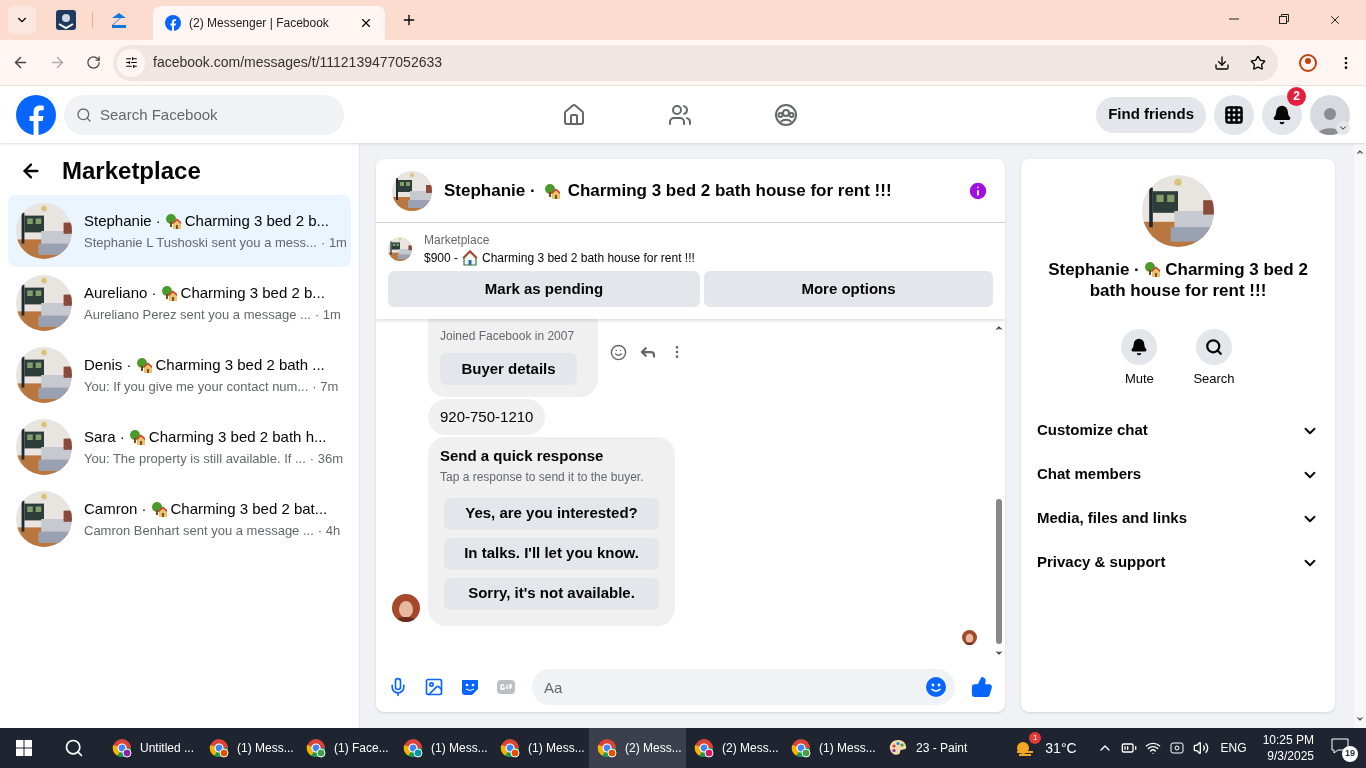 Image resolution: width=1366 pixels, height=768 pixels. What do you see at coordinates (1258, 62) in the screenshot?
I see `bookmark-icon` at bounding box center [1258, 62].